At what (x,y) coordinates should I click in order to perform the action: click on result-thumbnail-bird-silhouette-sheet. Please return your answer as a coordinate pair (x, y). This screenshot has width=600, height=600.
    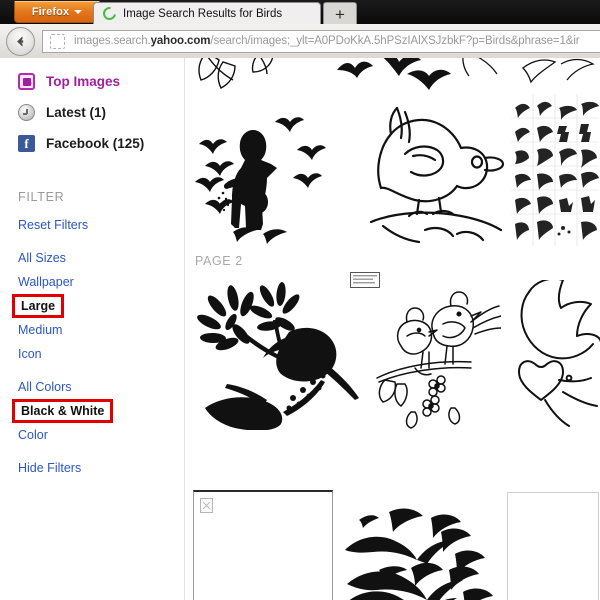
    Looking at the image, I should click on (555, 170).